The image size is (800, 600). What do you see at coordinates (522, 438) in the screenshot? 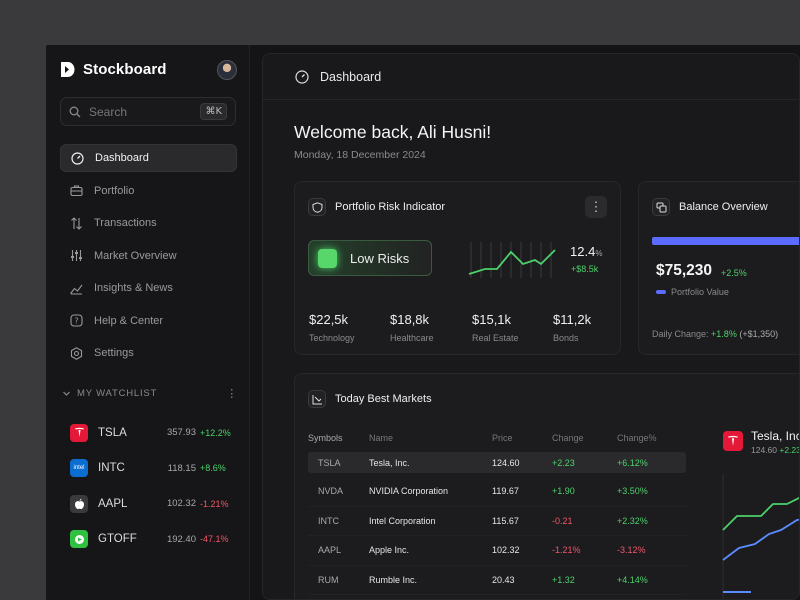
I see `column-header: Price` at bounding box center [522, 438].